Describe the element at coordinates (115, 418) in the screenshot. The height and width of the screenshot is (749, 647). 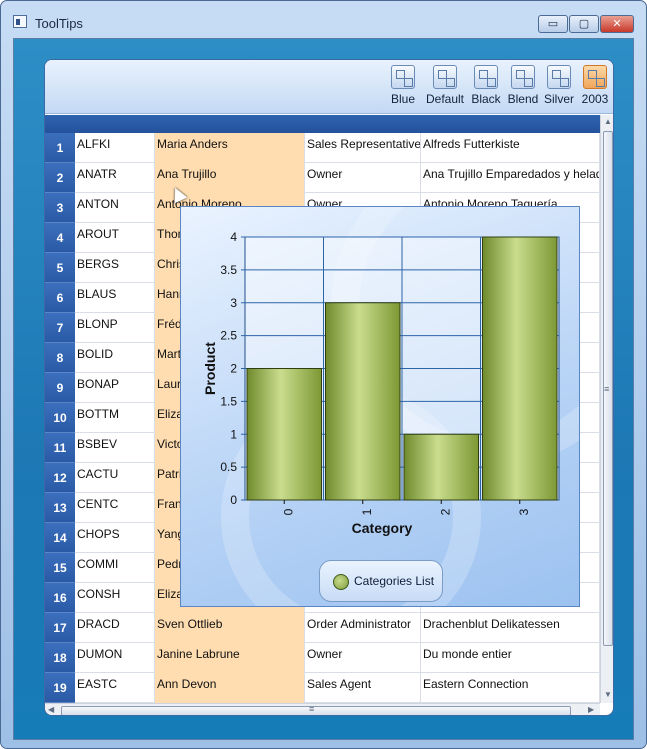
I see `customer-id-cell: BOTTM` at that location.